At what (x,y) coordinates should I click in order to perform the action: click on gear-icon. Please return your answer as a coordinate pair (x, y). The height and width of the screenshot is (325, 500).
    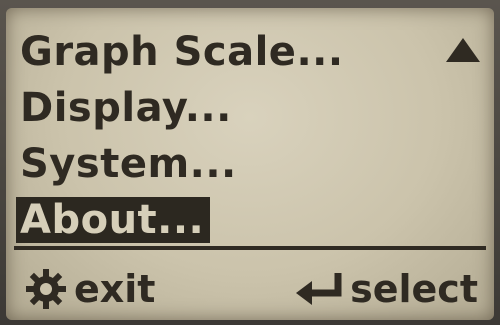
    Looking at the image, I should click on (46, 289).